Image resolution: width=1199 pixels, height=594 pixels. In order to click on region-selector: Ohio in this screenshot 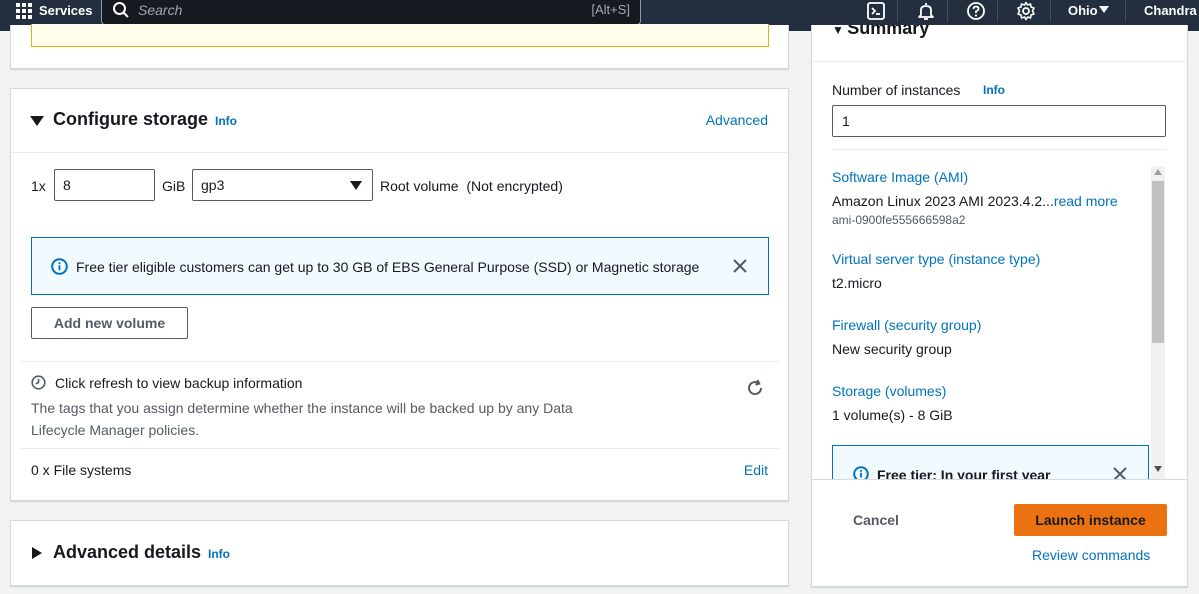, I will do `click(1083, 10)`.